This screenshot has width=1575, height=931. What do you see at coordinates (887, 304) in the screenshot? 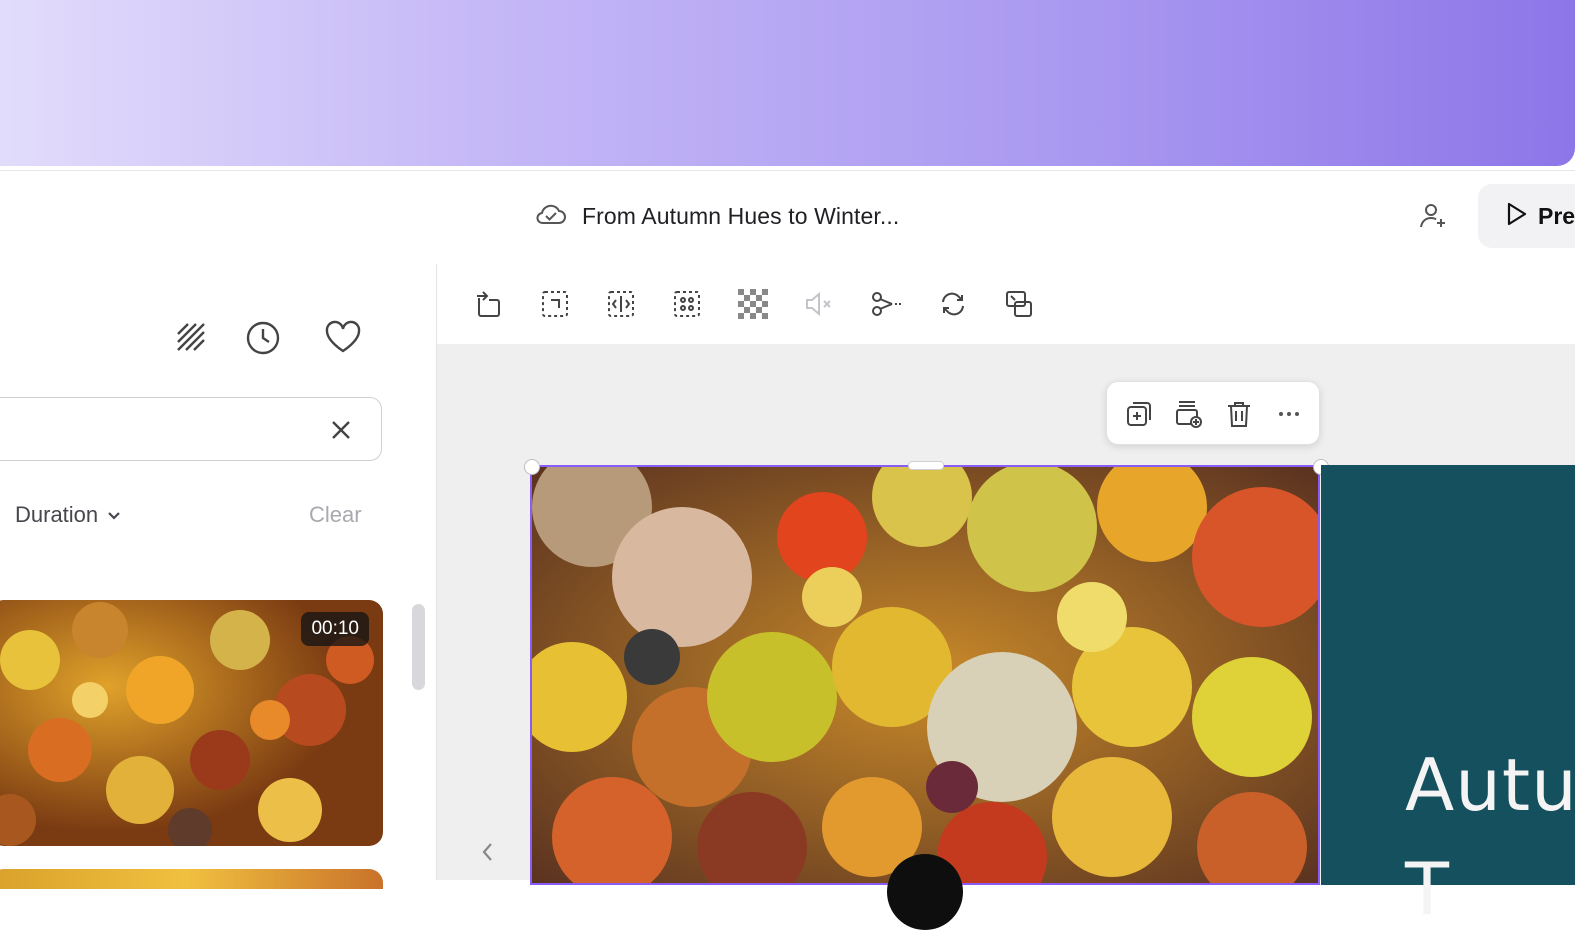
I see `scissors-trim-icon` at bounding box center [887, 304].